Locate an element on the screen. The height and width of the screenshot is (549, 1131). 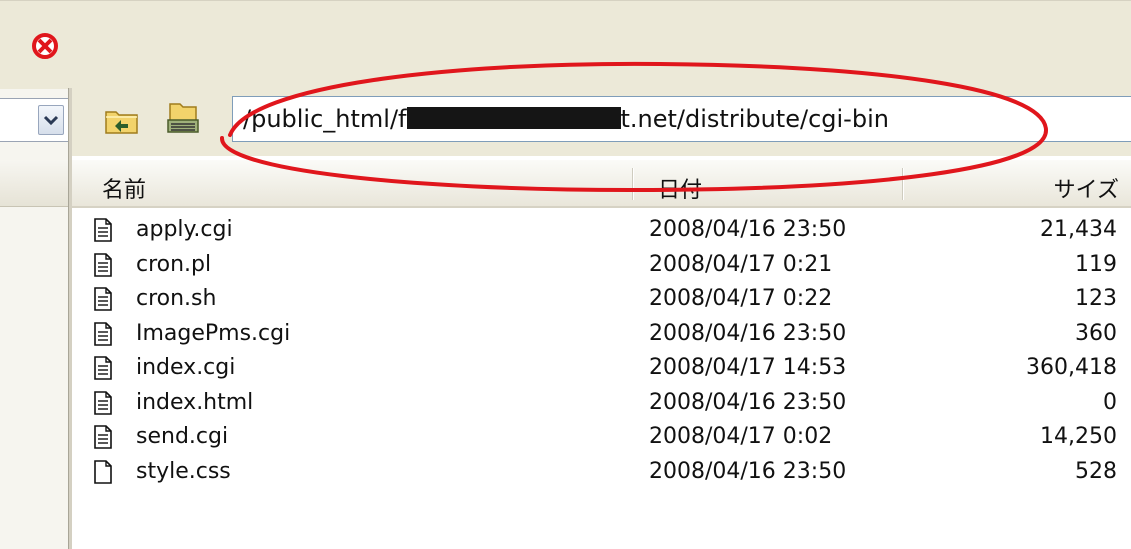
file-date: 2008/04/17 0:02 is located at coordinates (741, 436).